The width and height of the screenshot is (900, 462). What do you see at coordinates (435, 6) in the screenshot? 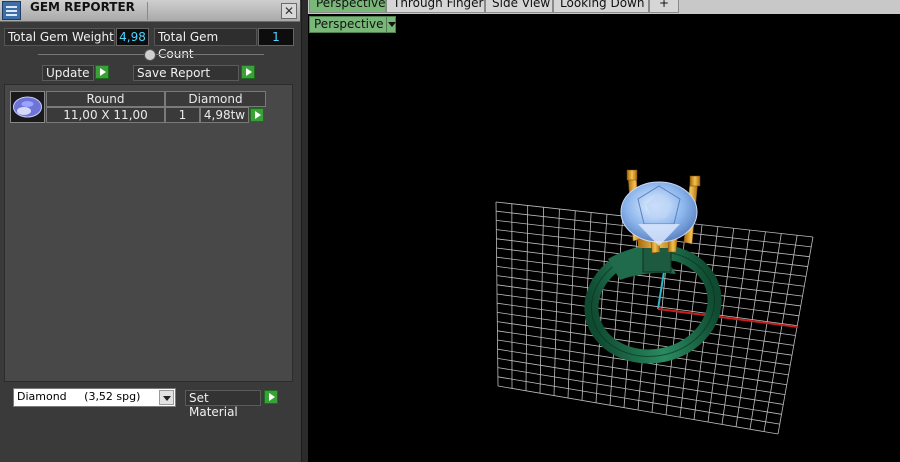
I see `tab-through-finger: Through Finger` at bounding box center [435, 6].